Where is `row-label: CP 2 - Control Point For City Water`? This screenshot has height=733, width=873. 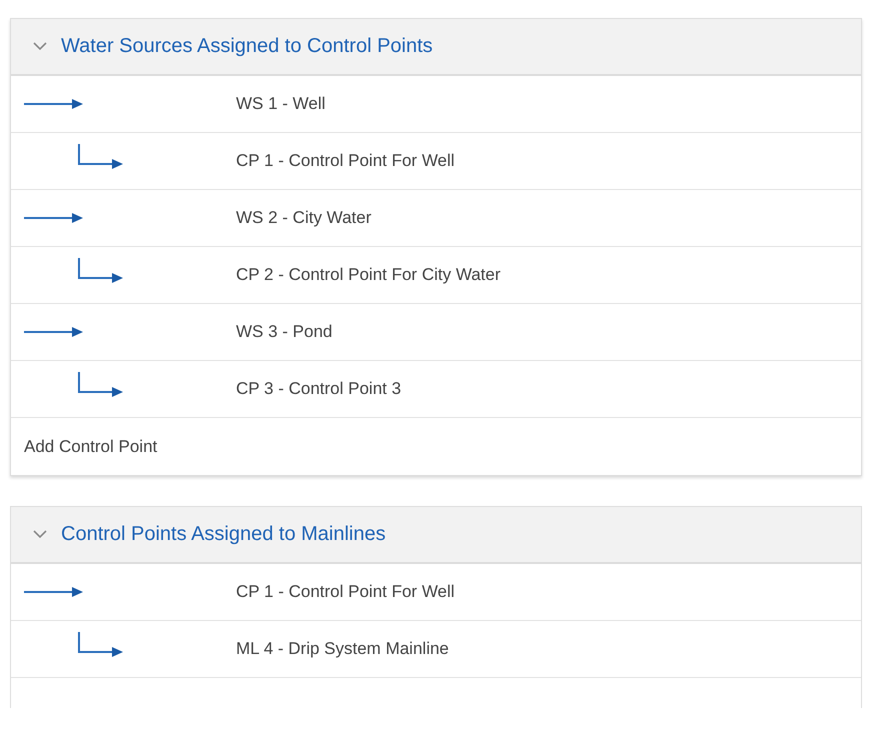 row-label: CP 2 - Control Point For City Water is located at coordinates (368, 275).